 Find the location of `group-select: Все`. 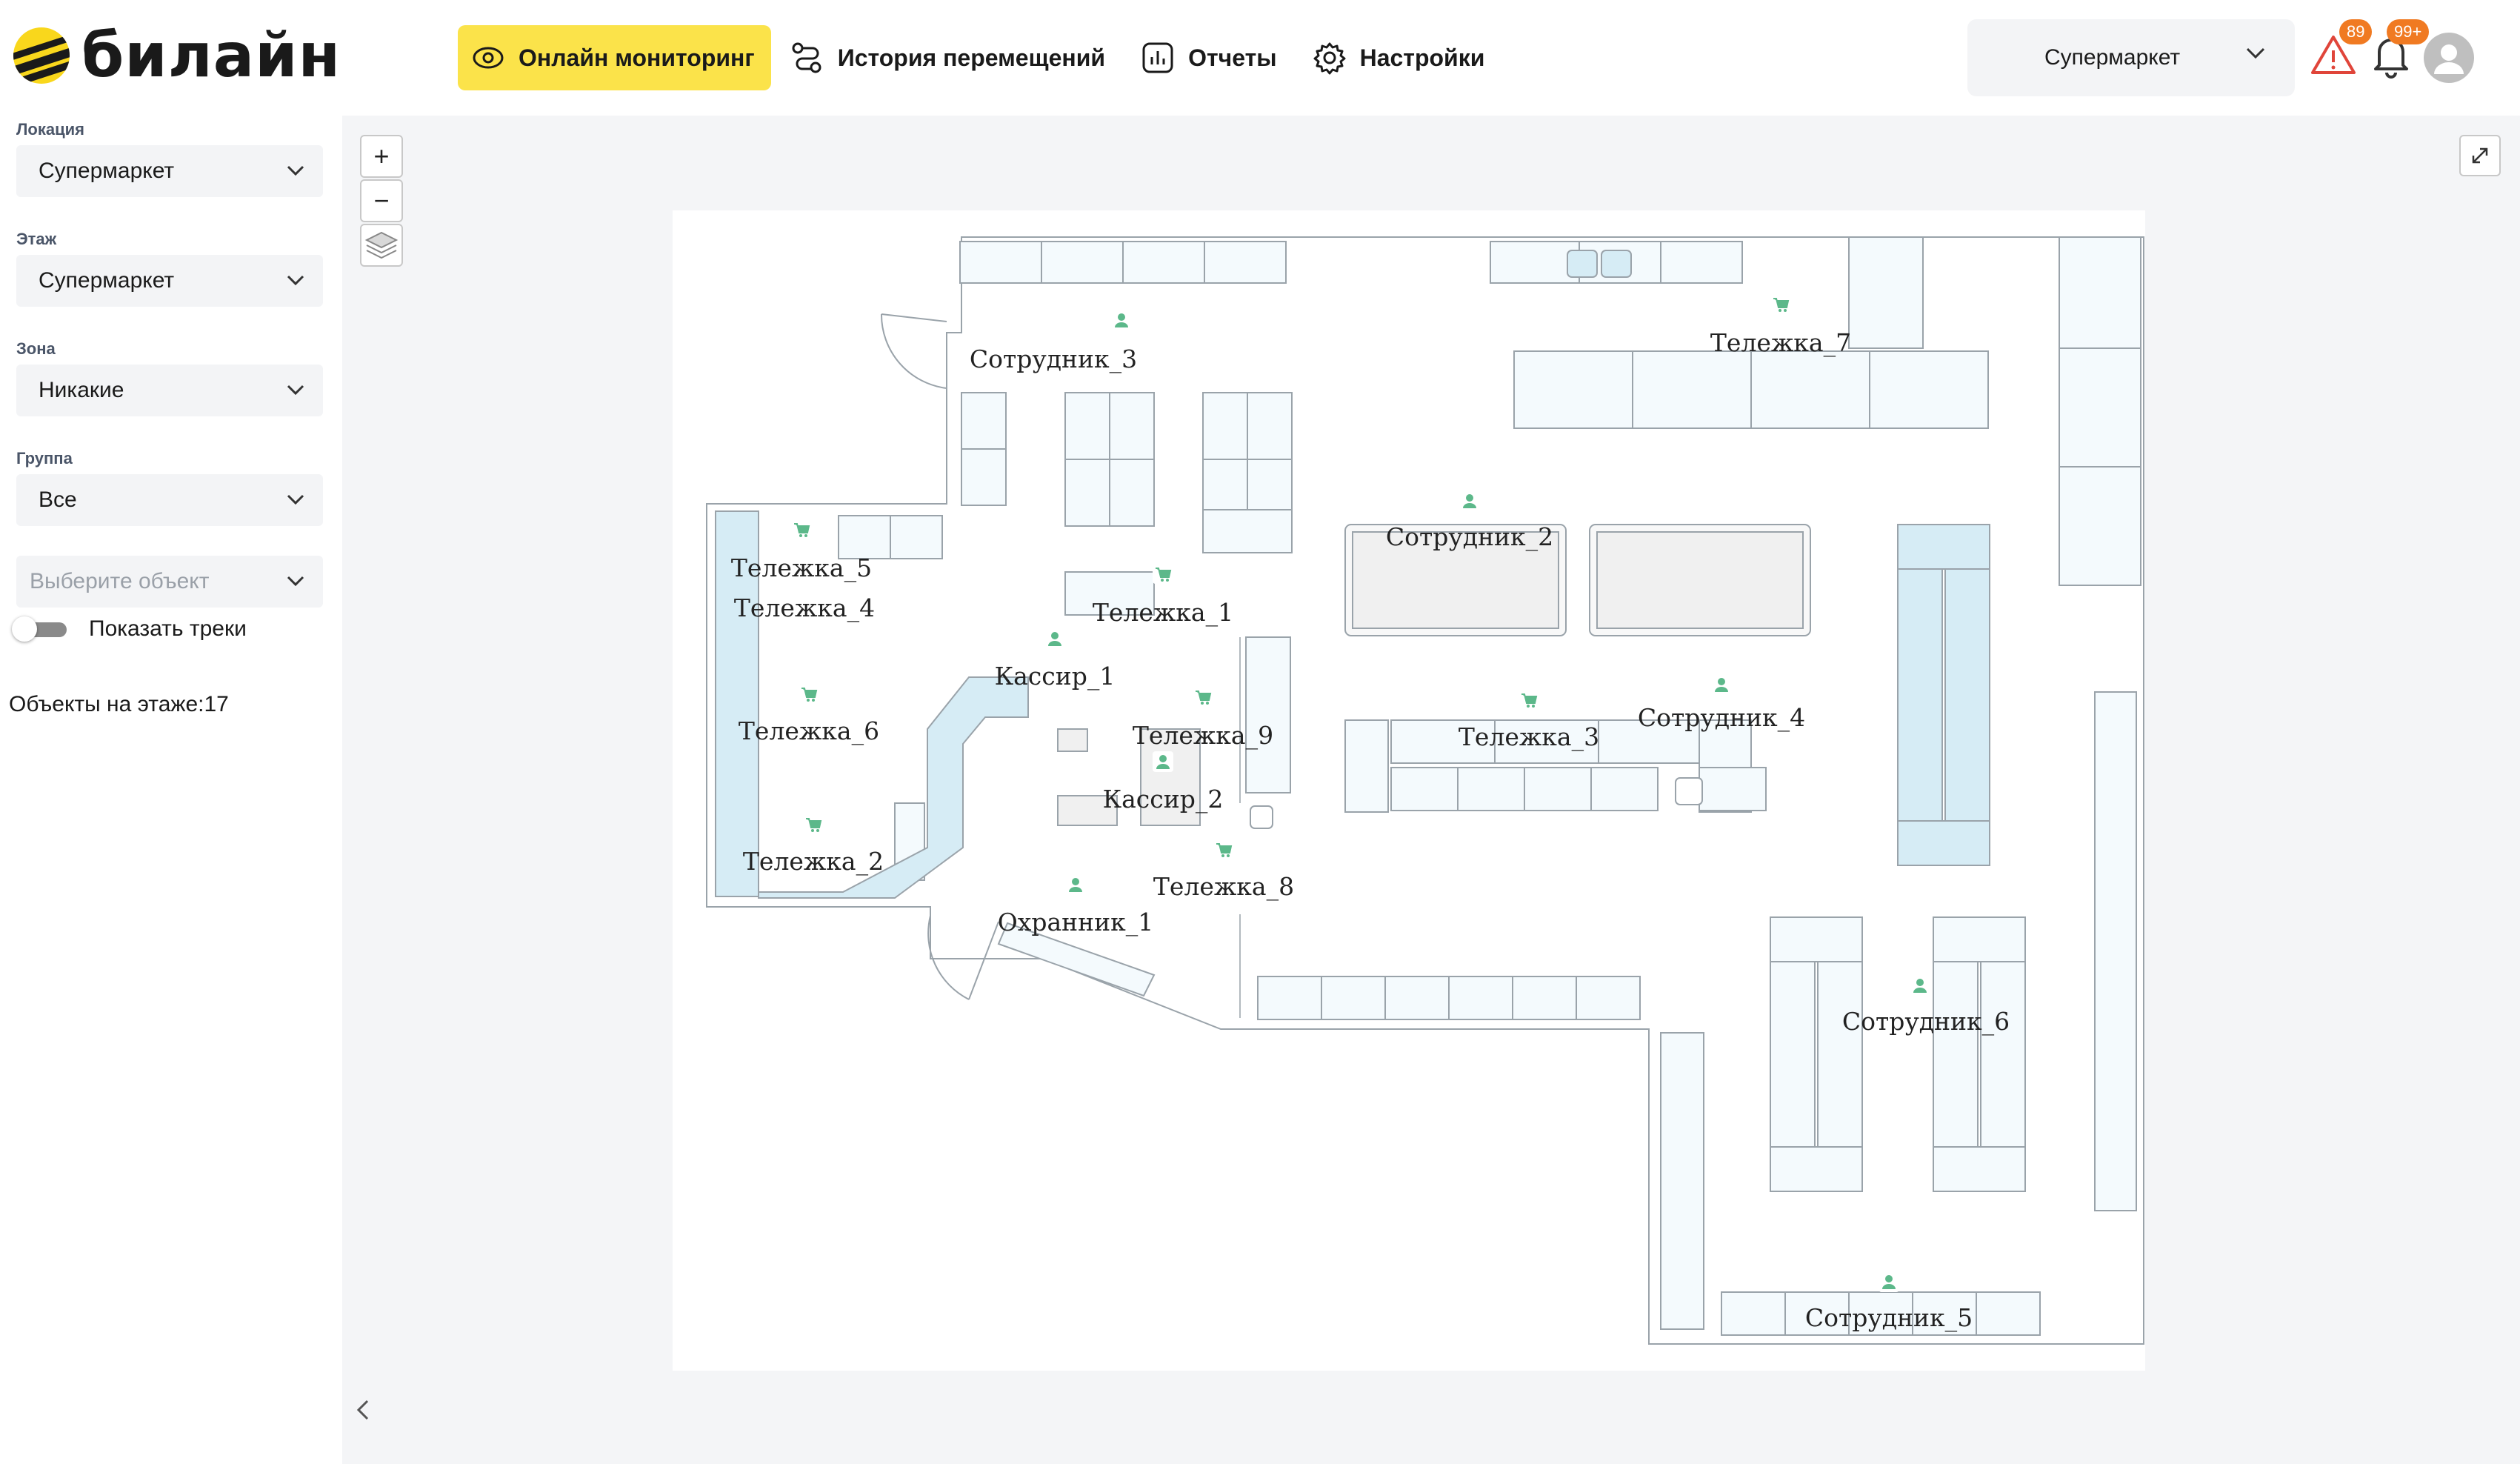

group-select: Все is located at coordinates (169, 500).